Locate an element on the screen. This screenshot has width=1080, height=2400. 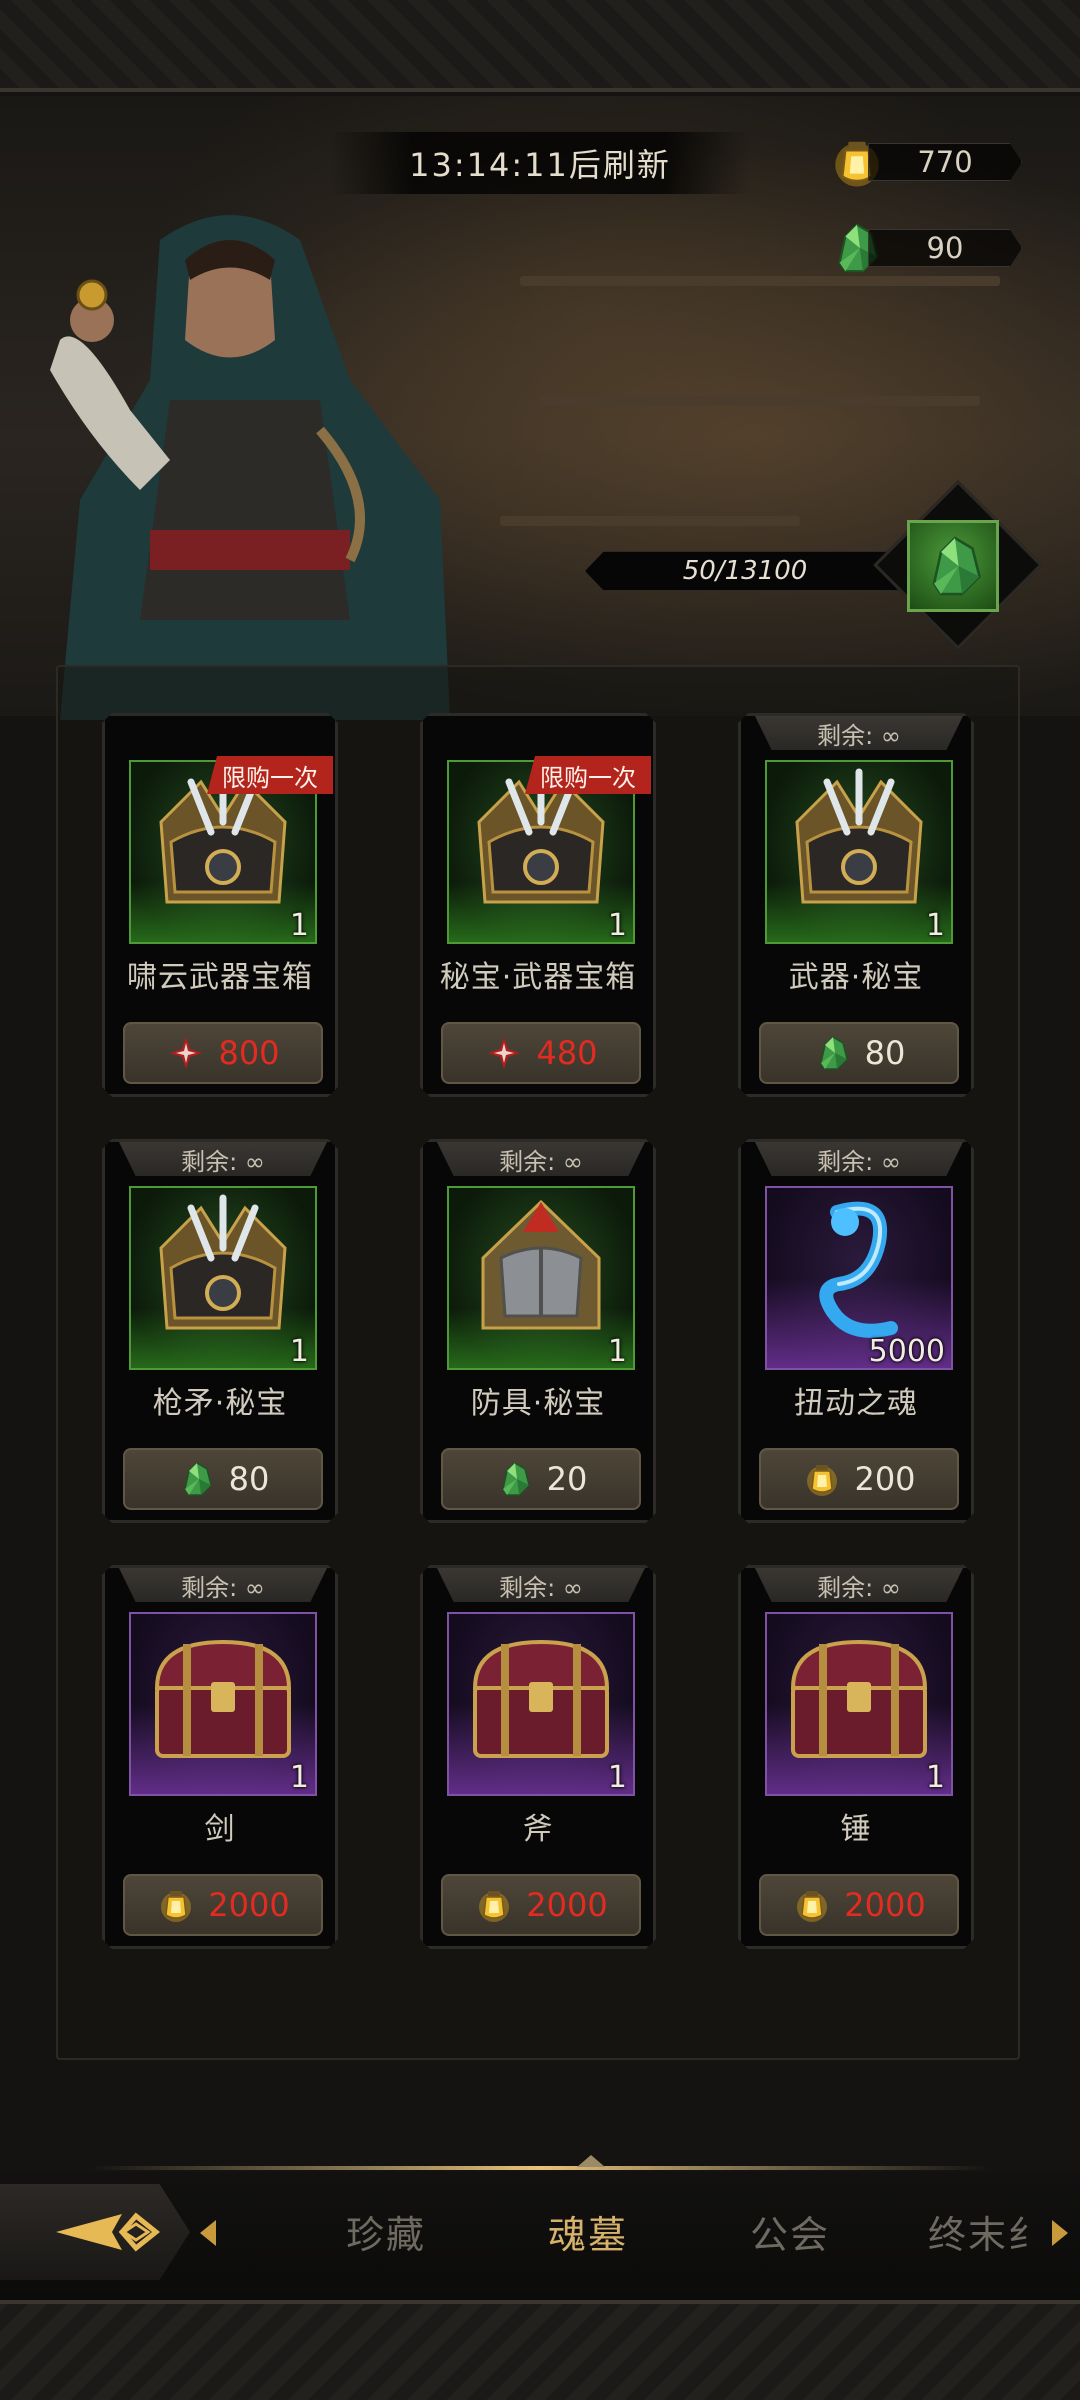
shop-item-card: 剩余: ∞ 1 武器·秘宝 80 is located at coordinates (856, 905).